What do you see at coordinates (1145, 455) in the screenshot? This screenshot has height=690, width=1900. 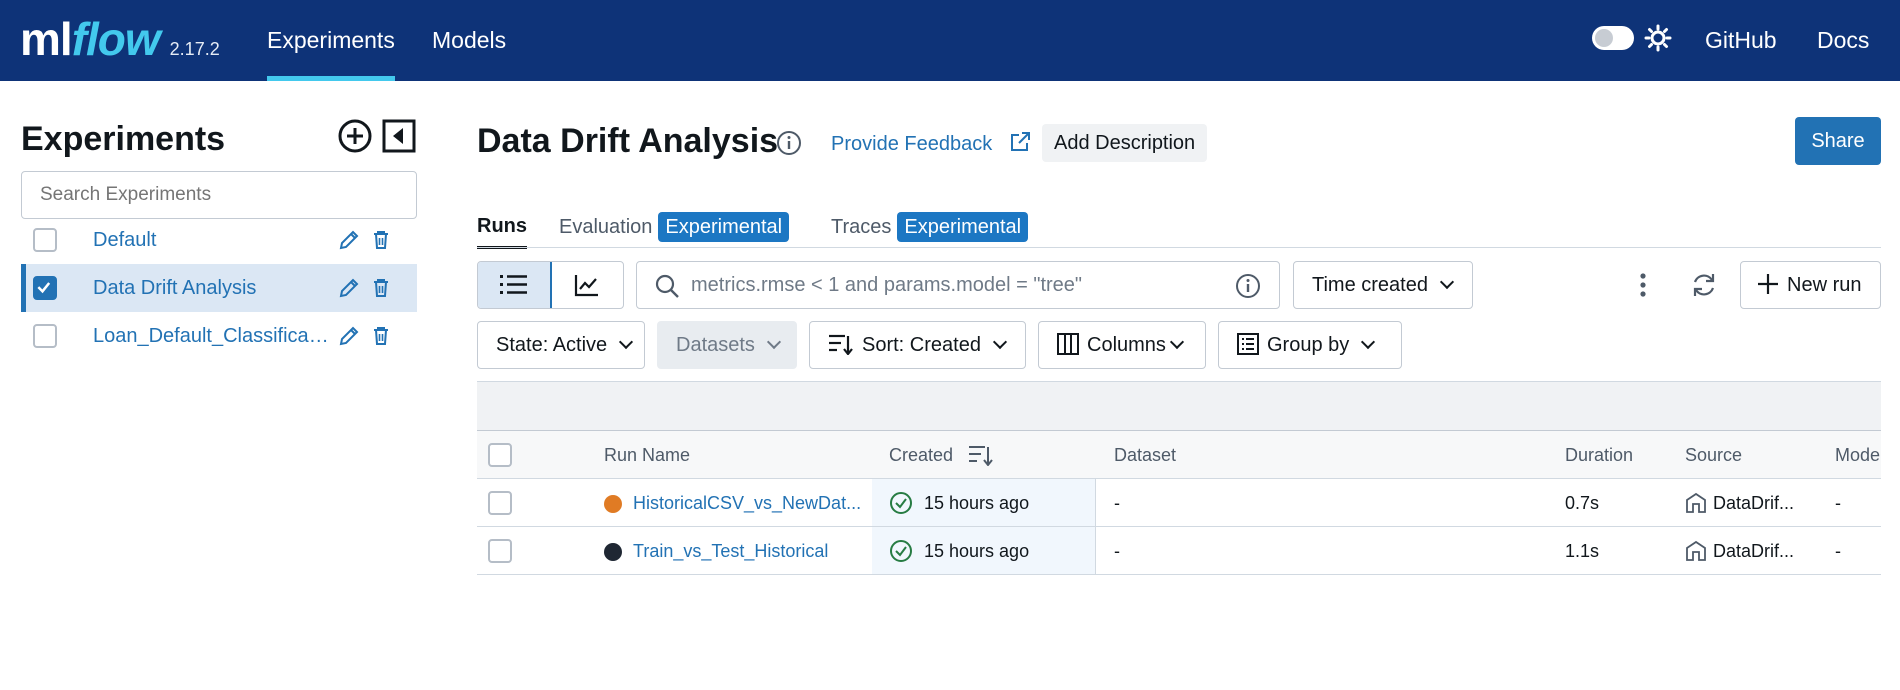 I see `column-header-dataset: Dataset` at bounding box center [1145, 455].